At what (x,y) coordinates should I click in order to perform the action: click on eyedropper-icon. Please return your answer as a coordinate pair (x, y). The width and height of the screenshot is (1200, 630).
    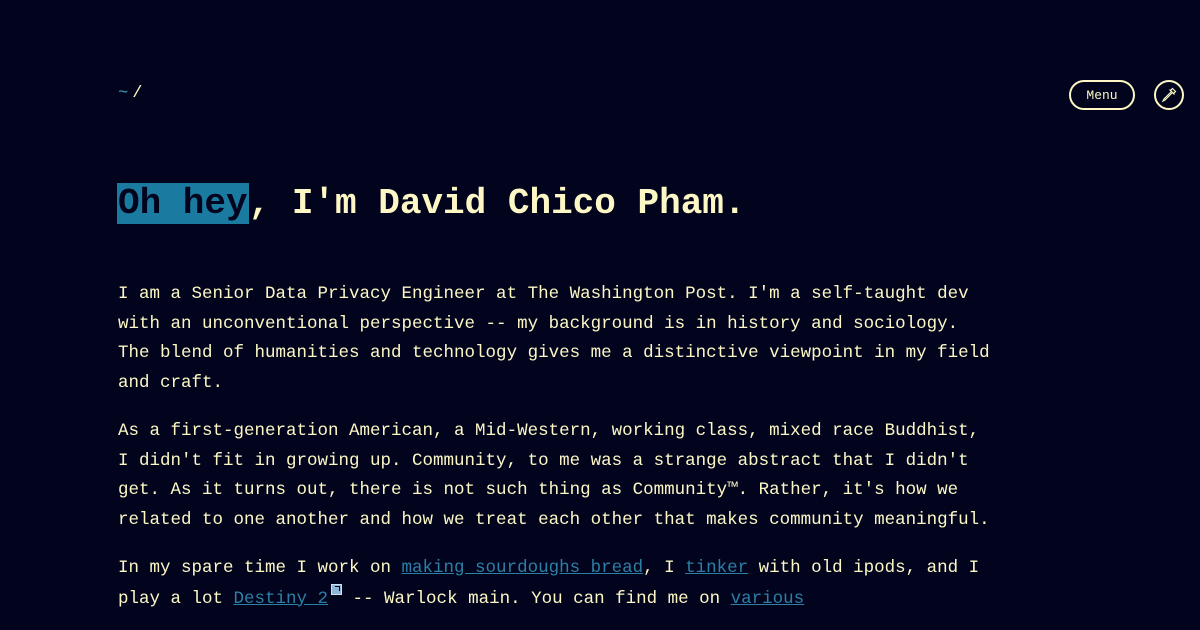
    Looking at the image, I should click on (1169, 95).